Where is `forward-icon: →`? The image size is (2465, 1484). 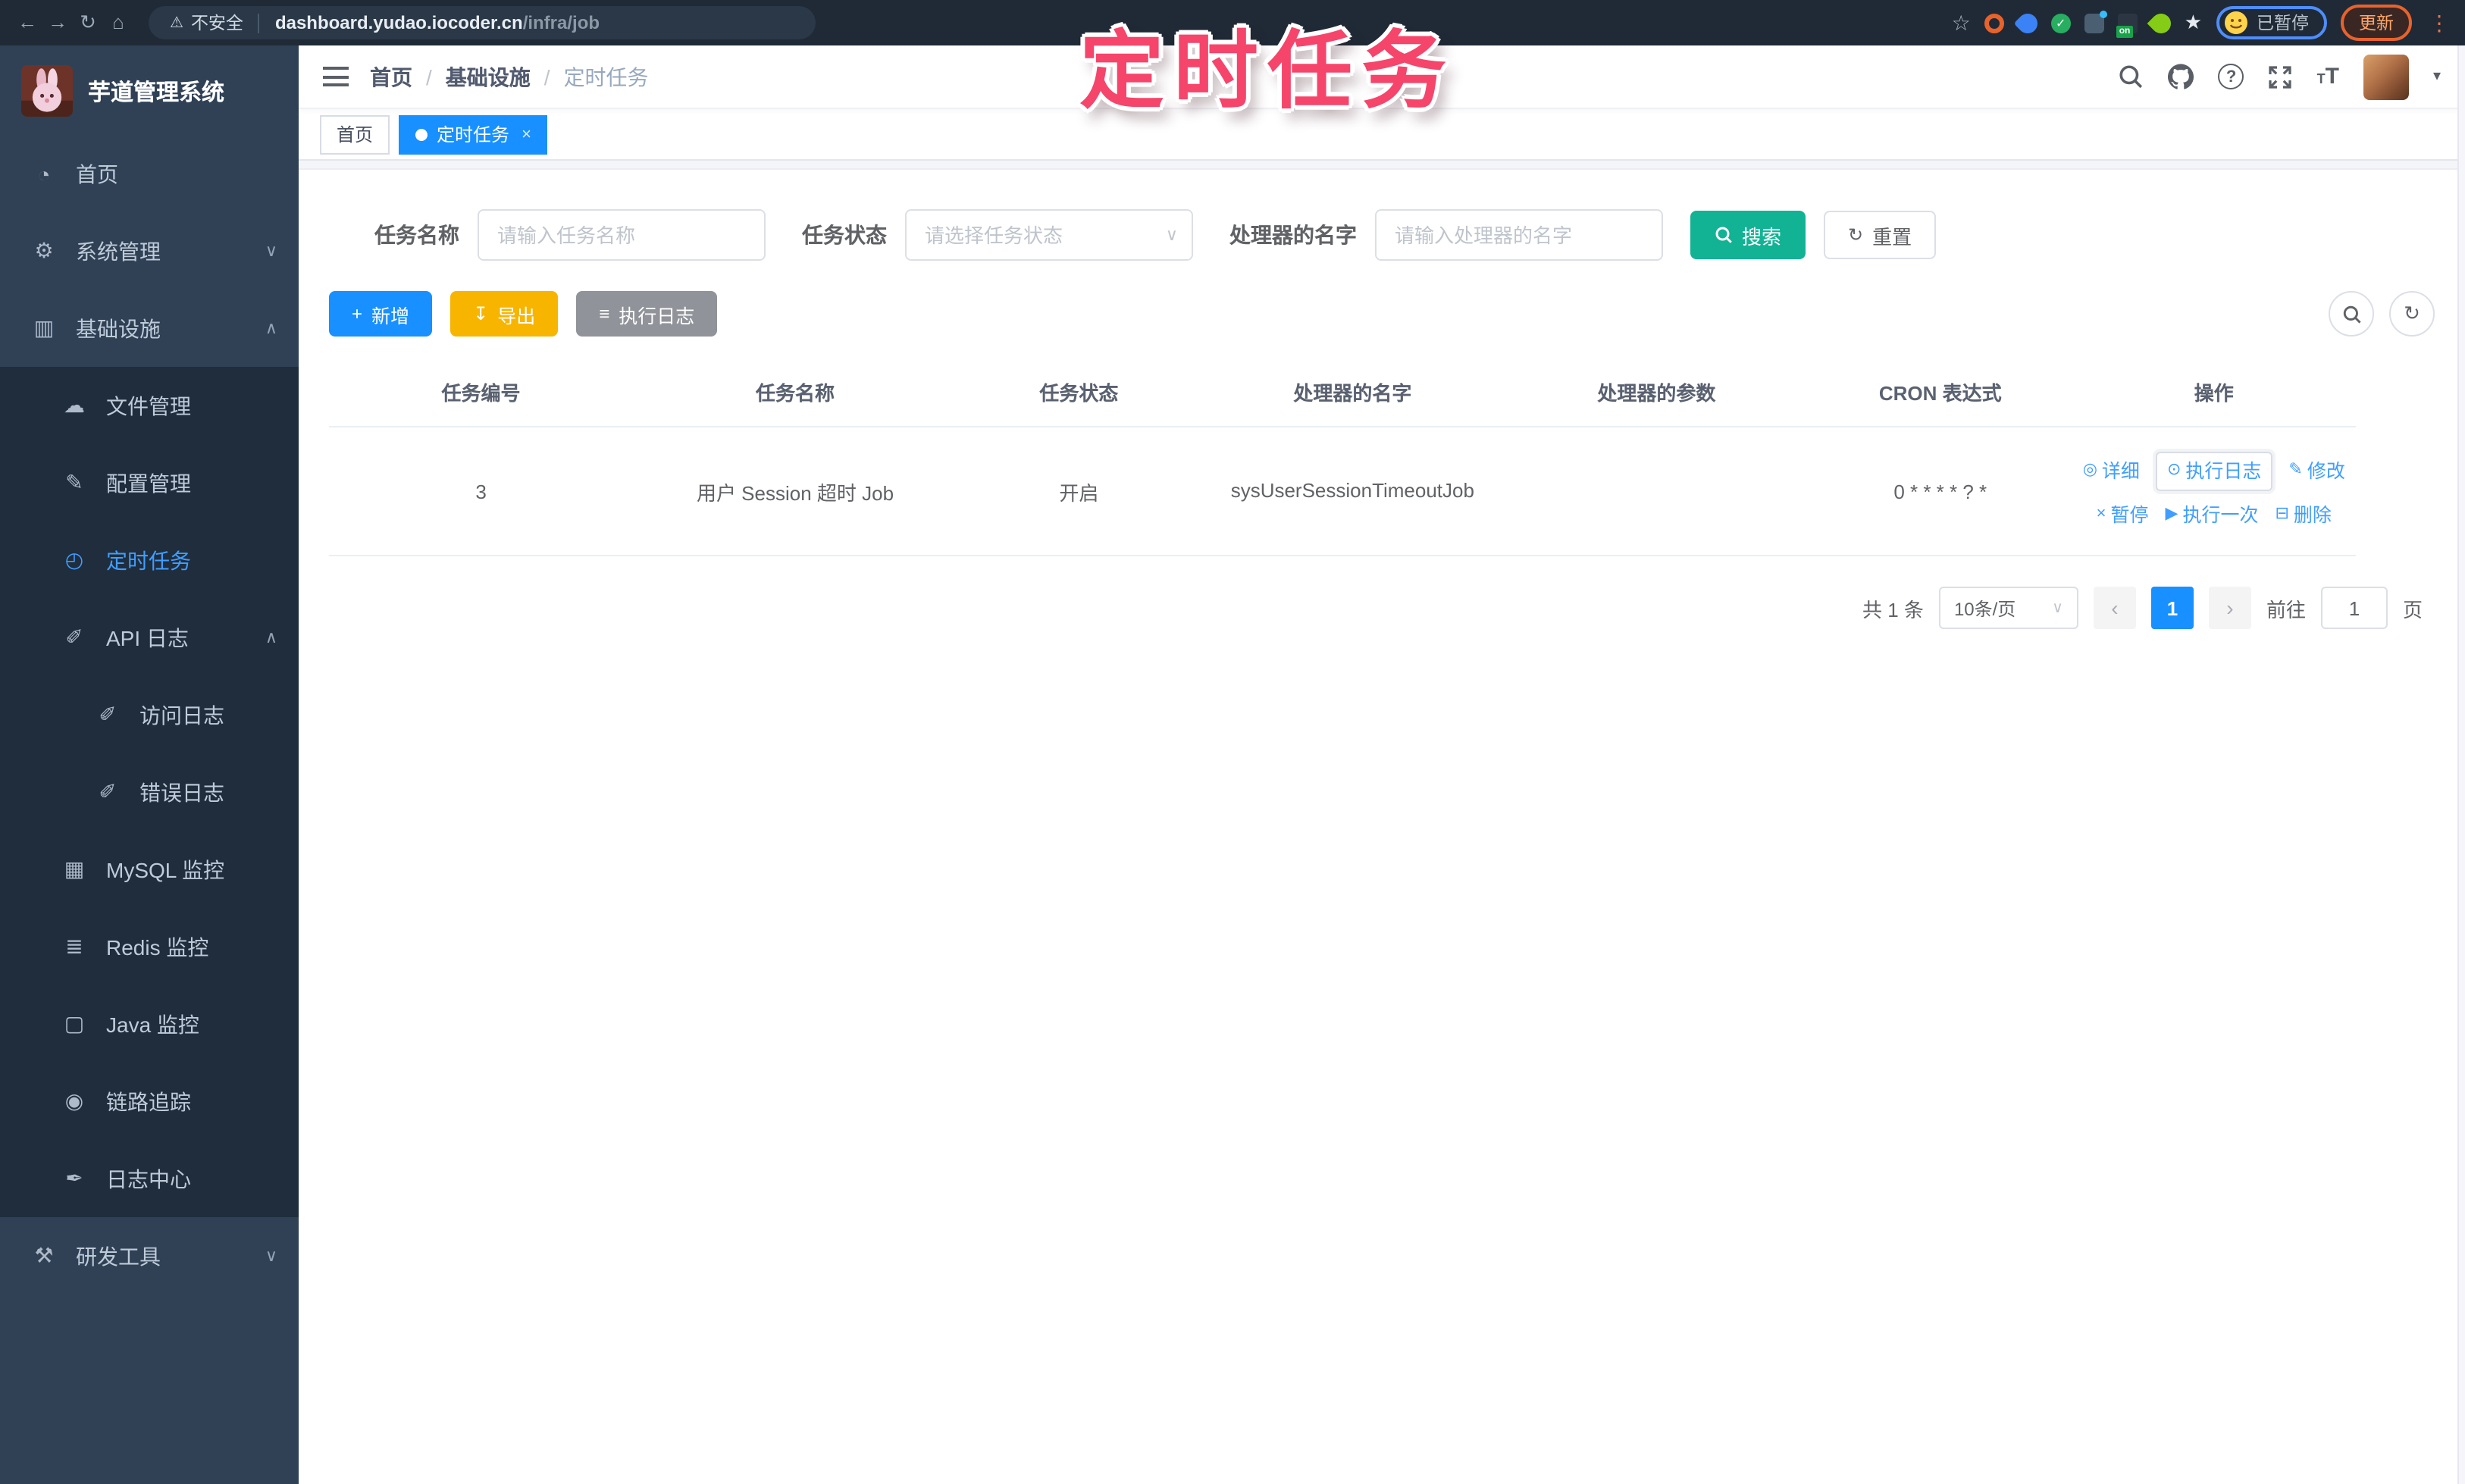
forward-icon: → is located at coordinates (57, 22).